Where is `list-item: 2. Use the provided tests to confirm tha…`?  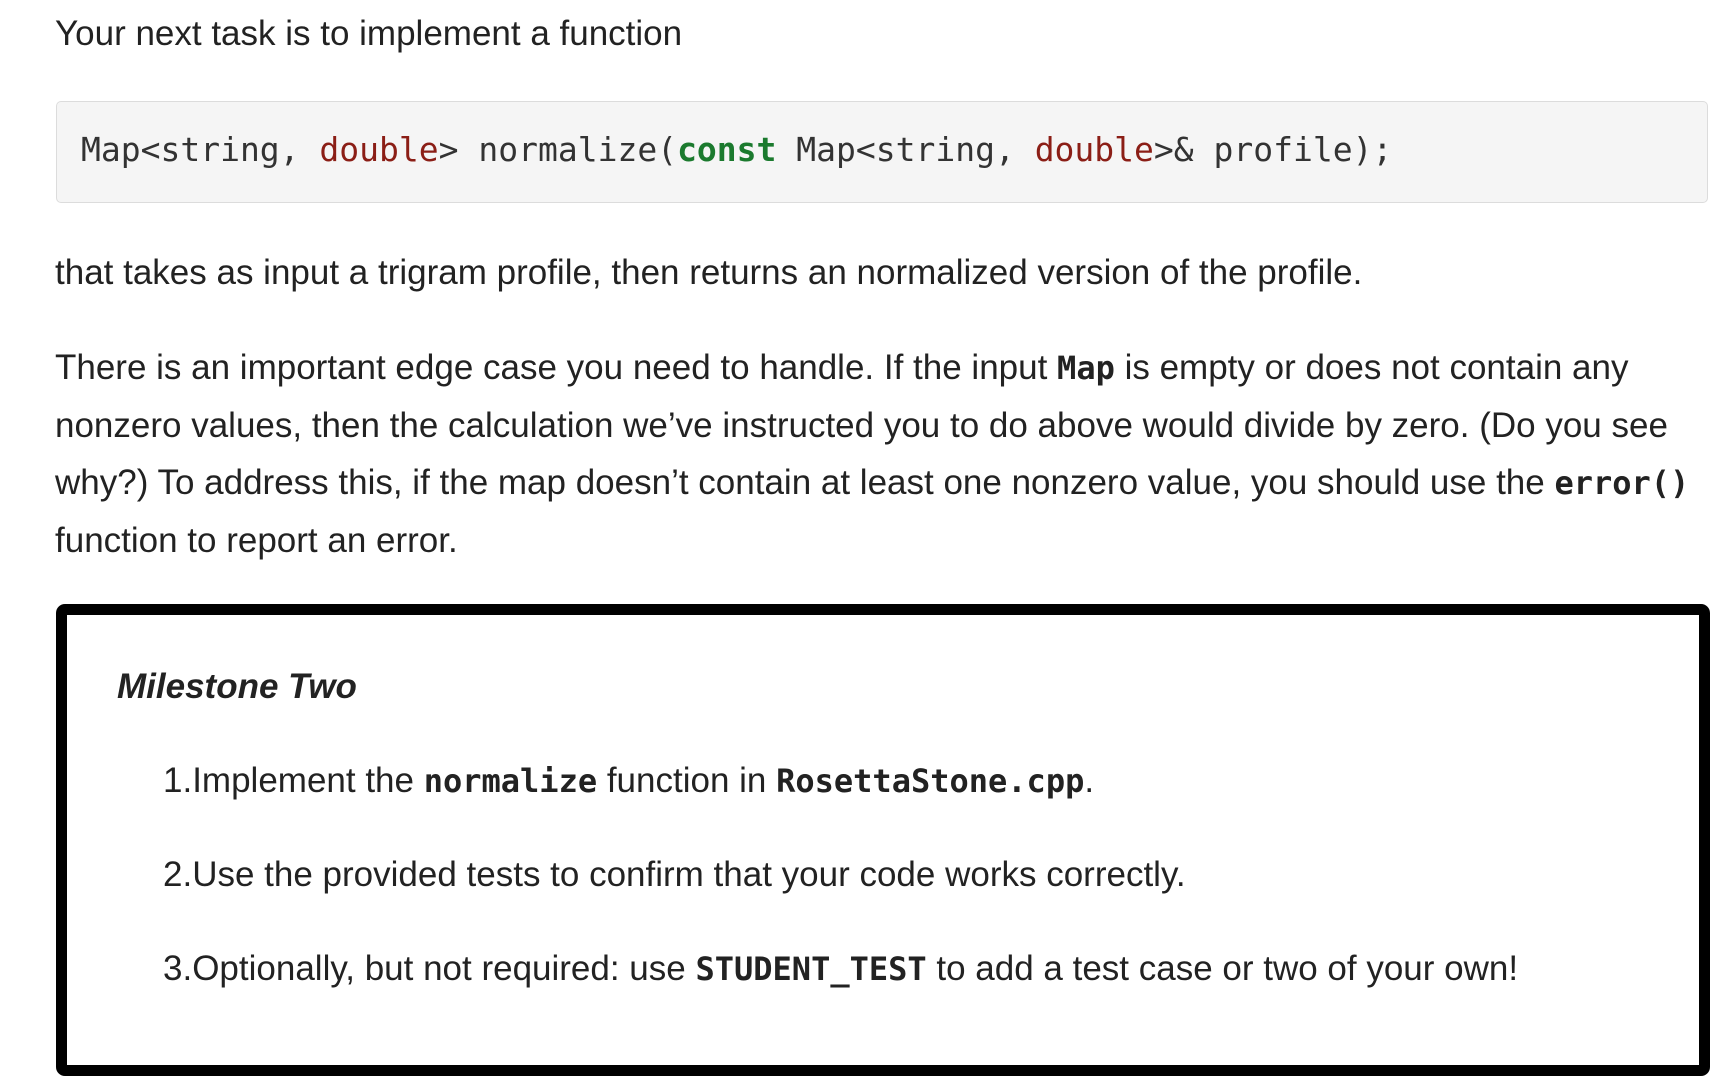
list-item: 2. Use the provided tests to confirm tha… is located at coordinates (840, 875).